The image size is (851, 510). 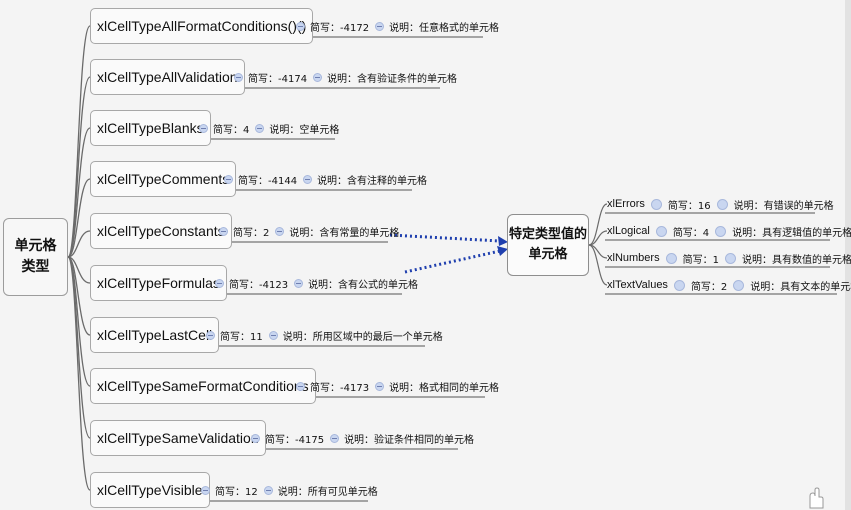 I want to click on desc-text: 说明：有错误的单元格, so click(x=783, y=206).